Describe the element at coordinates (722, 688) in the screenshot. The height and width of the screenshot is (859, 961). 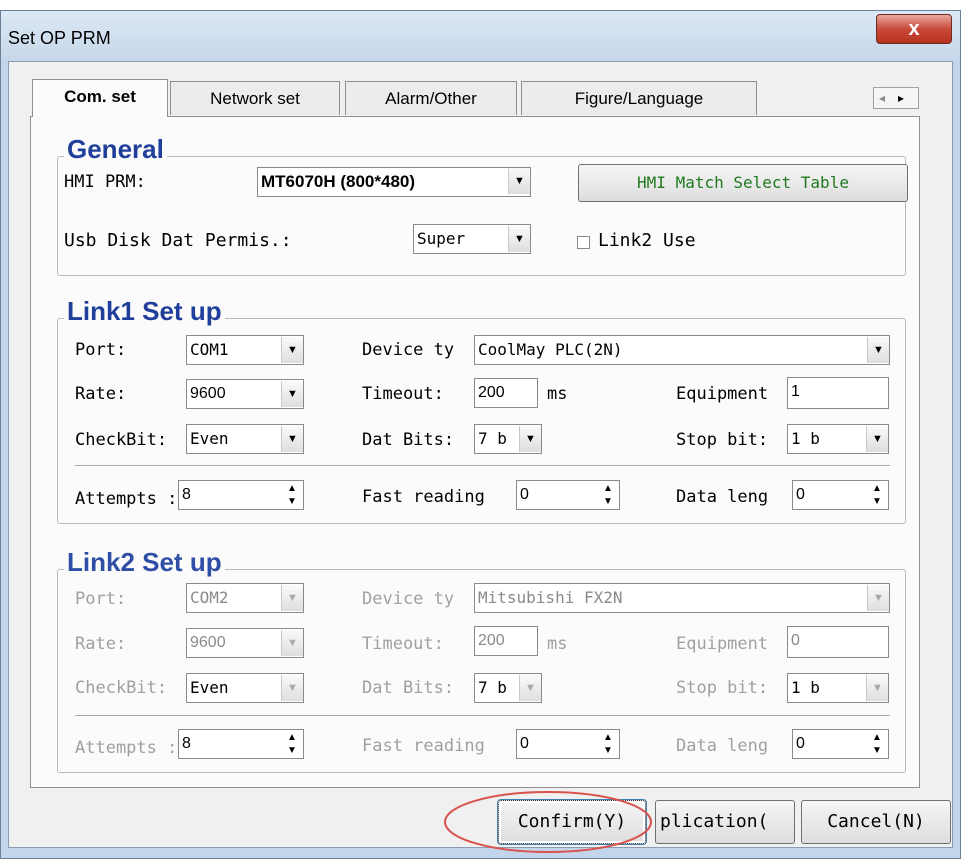
I see `link2-stopbit-label: Stop bit:` at that location.